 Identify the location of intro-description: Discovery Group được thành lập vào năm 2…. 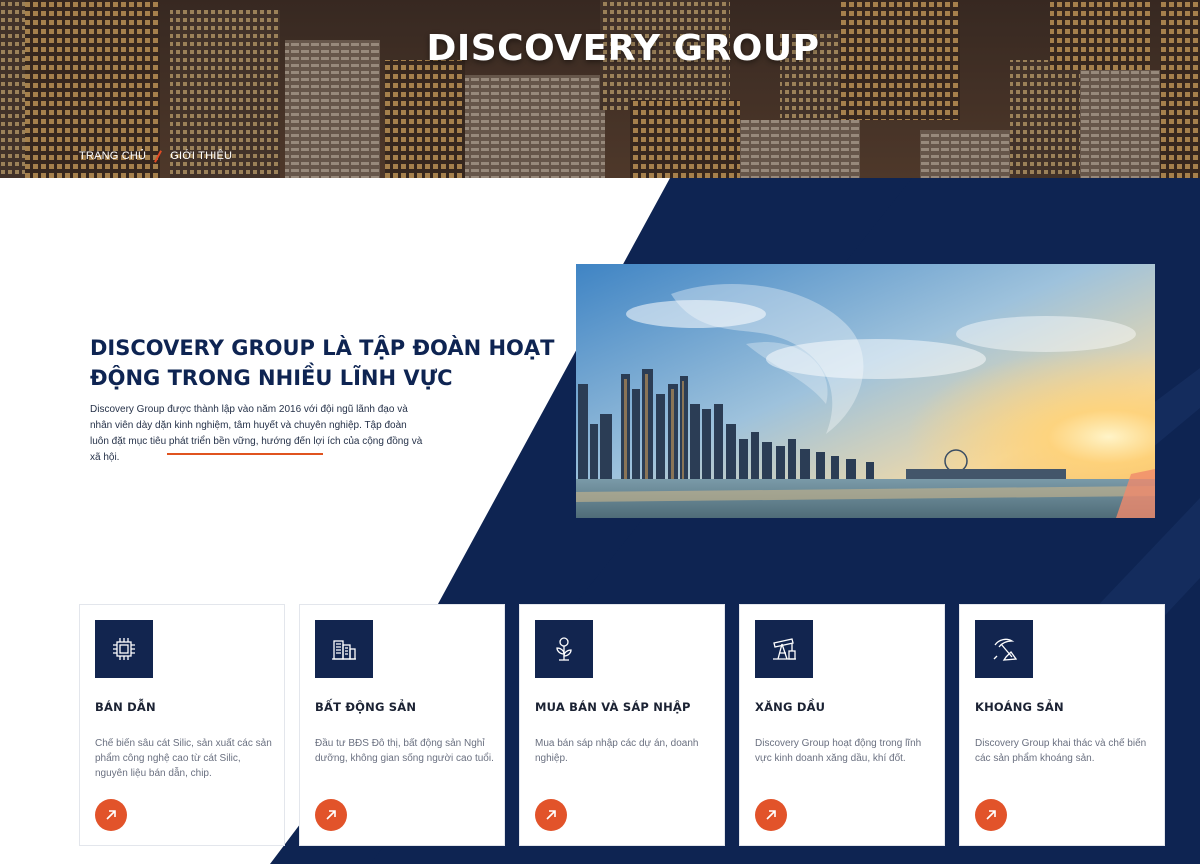
(256, 433).